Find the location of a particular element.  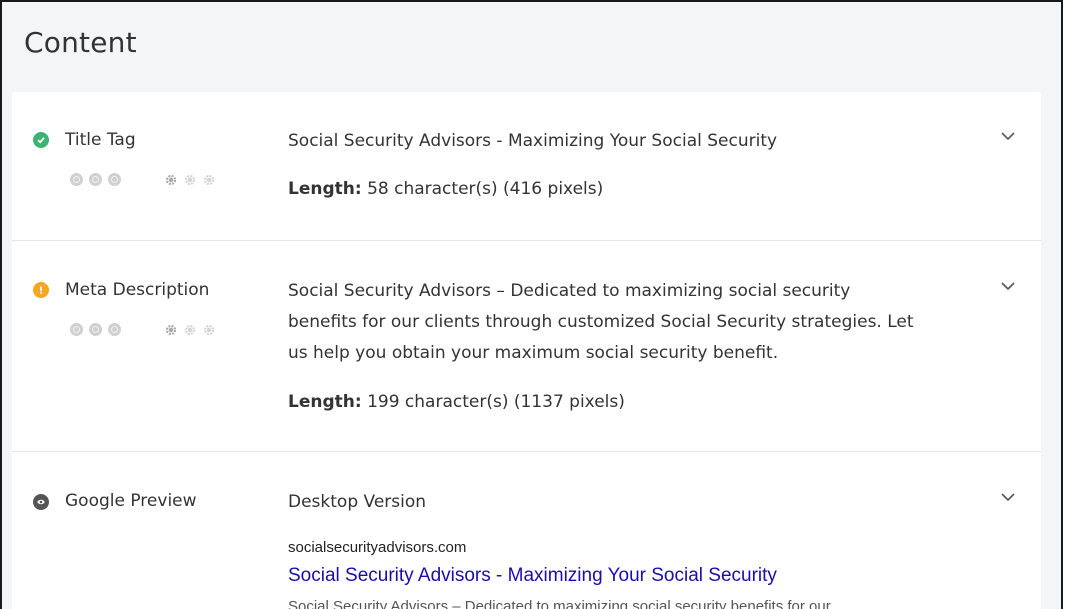

row-label: Google Preview is located at coordinates (131, 501).